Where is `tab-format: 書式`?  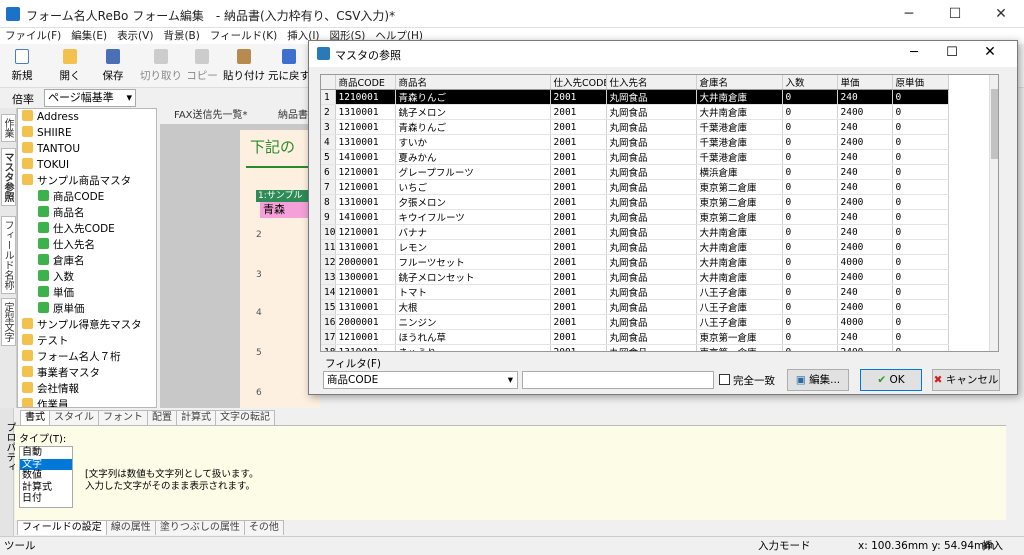 tab-format: 書式 is located at coordinates (35, 417).